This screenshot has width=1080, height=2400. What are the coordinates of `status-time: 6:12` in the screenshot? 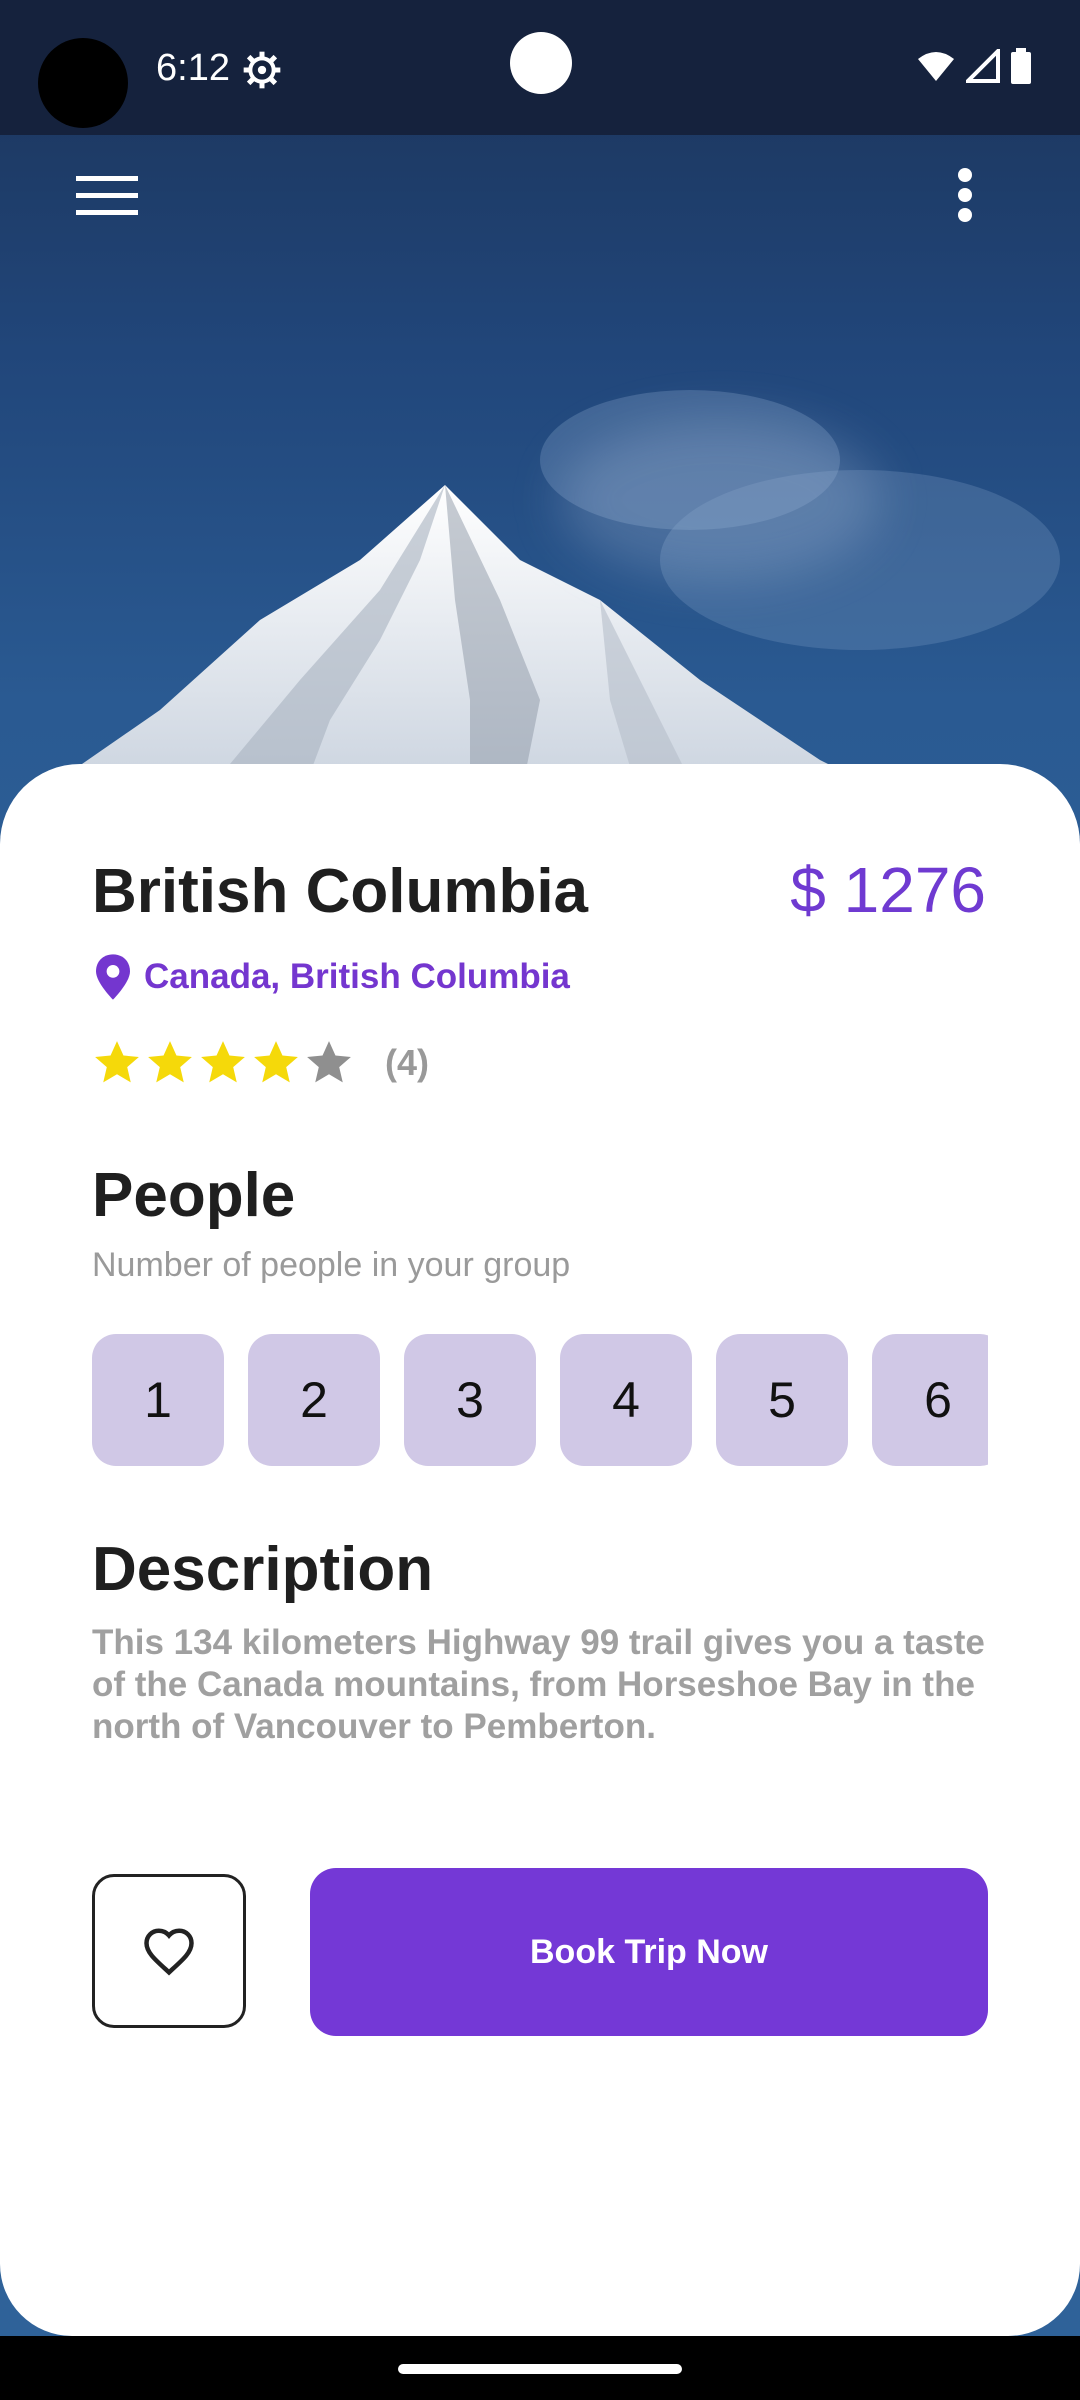 It's located at (193, 68).